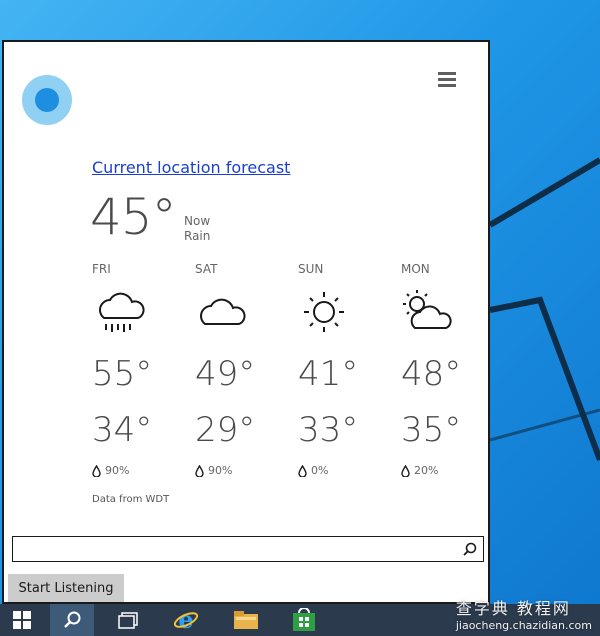  Describe the element at coordinates (320, 470) in the screenshot. I see `precip-value: 0%` at that location.